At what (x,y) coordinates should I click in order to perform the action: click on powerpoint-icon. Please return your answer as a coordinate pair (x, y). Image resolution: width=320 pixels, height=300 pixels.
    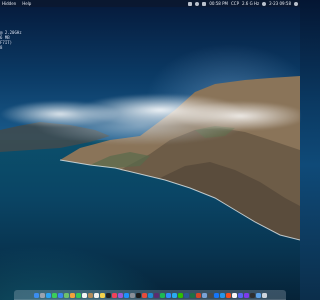
    Looking at the image, I should click on (198, 295).